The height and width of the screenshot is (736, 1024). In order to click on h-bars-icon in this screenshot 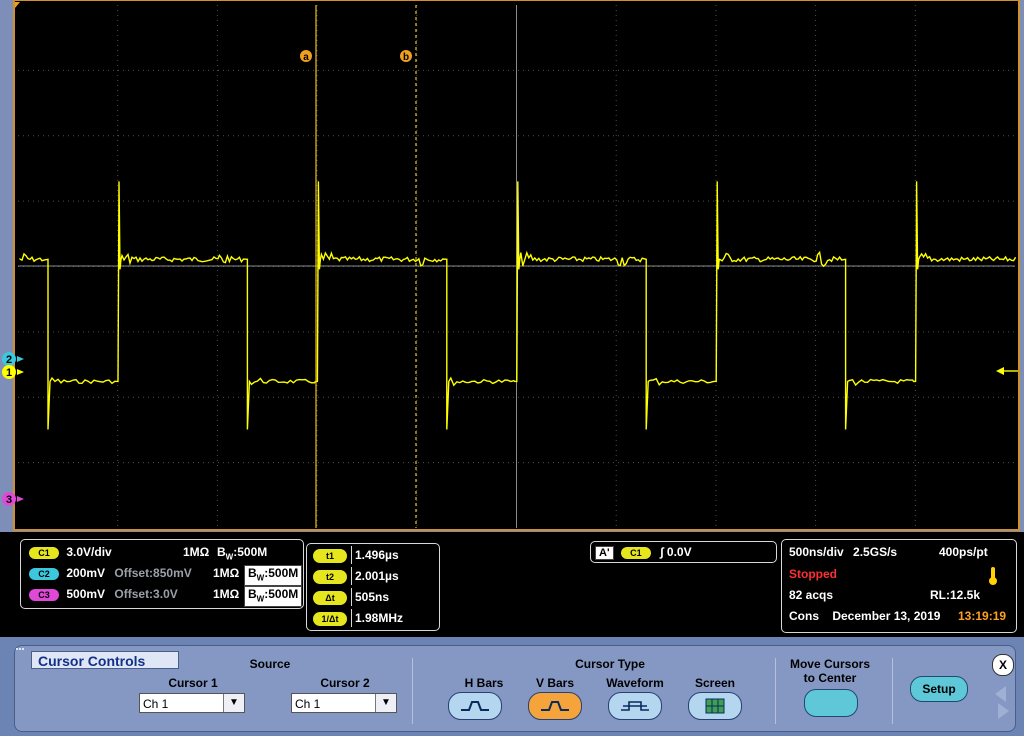, I will do `click(475, 706)`.